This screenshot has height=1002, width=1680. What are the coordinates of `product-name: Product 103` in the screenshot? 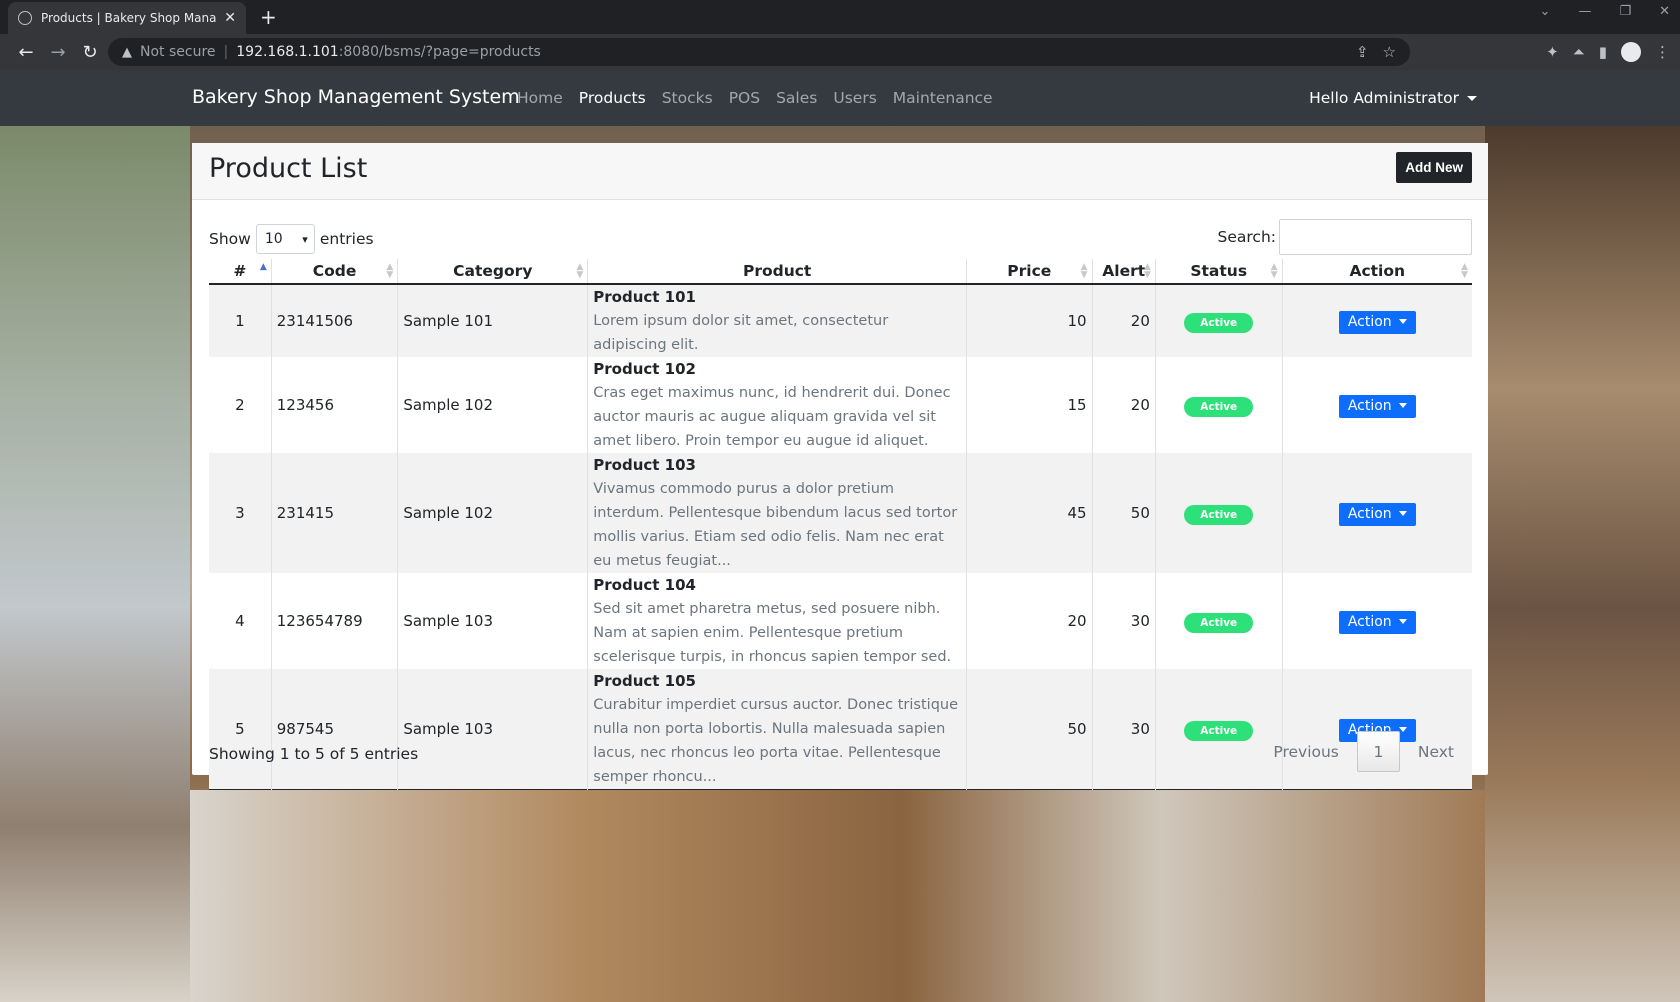 It's located at (644, 465).